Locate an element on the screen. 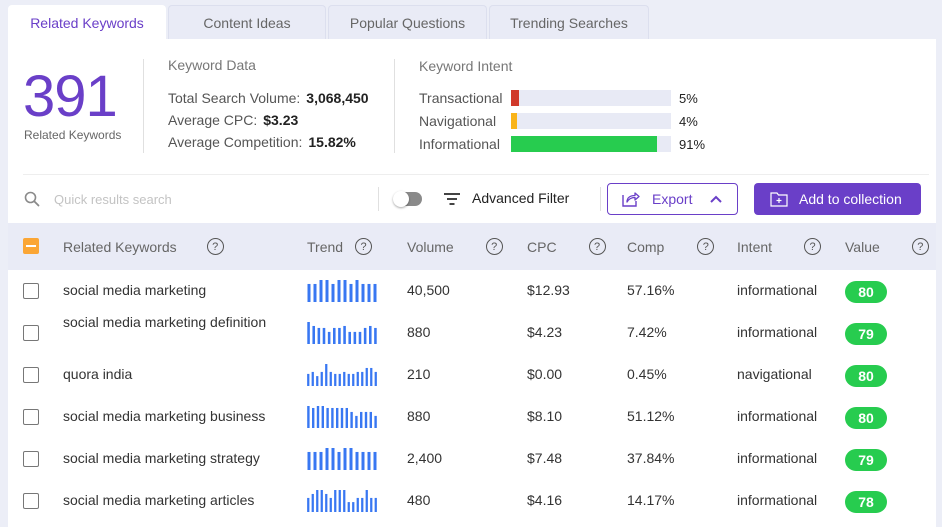  comp-cell: 57.16% is located at coordinates (651, 290).